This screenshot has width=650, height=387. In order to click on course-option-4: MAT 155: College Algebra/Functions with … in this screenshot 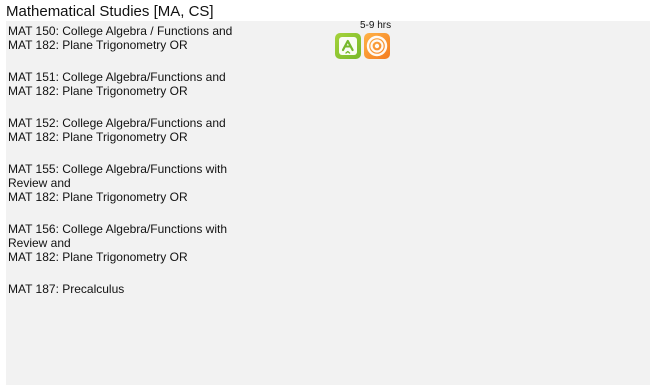, I will do `click(163, 183)`.